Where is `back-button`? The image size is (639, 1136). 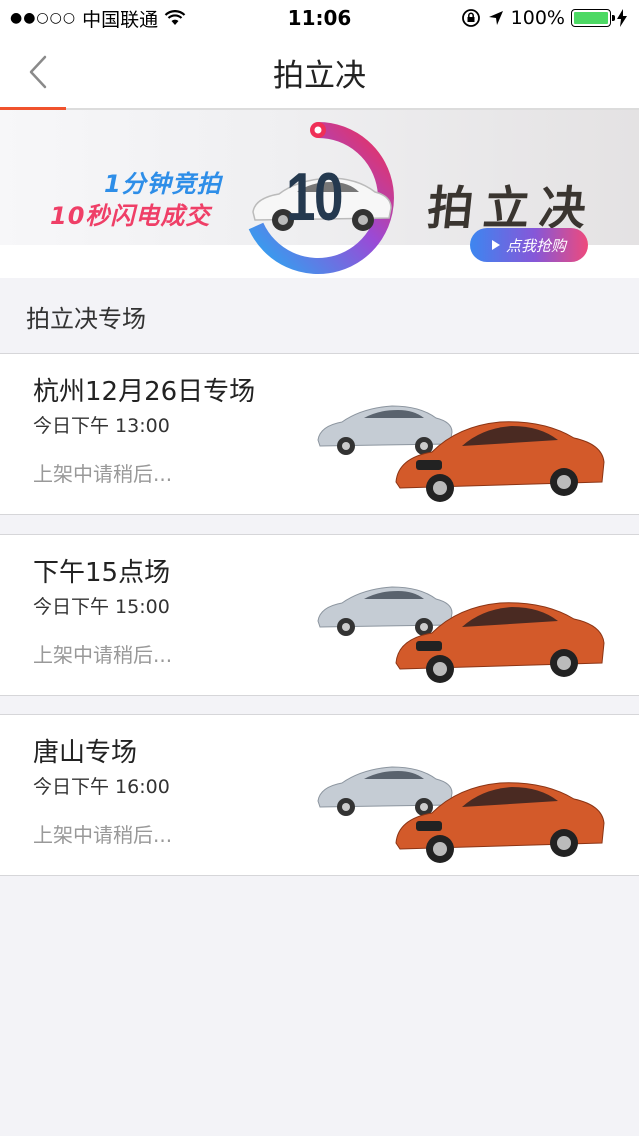
back-button is located at coordinates (38, 72).